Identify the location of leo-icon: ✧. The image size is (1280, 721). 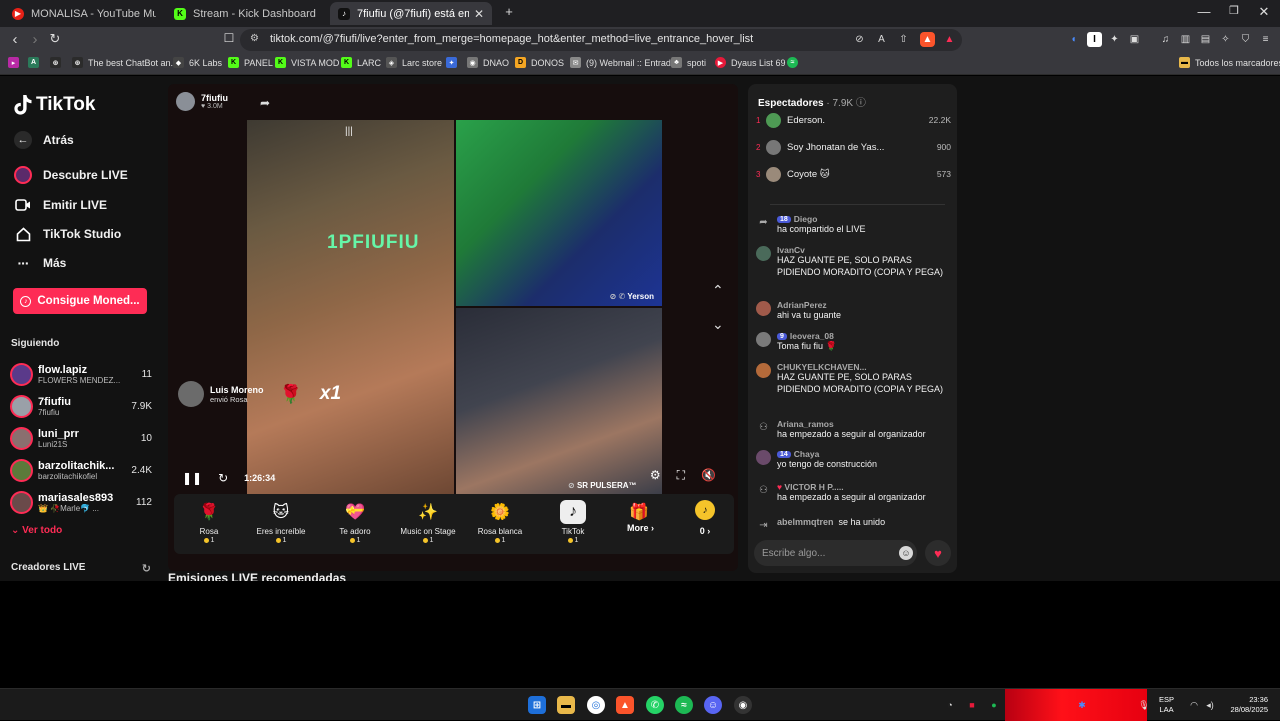
(1225, 39).